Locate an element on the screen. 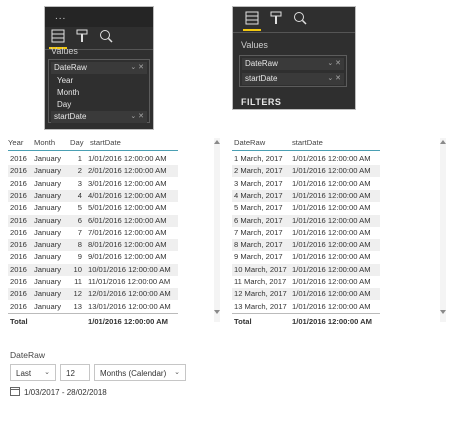 The height and width of the screenshot is (438, 474). relative-mode-value: Last is located at coordinates (24, 373).